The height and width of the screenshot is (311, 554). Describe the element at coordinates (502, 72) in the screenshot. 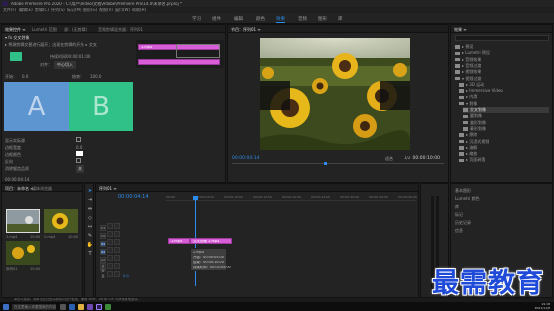

I see `effects-tree-item: ▸ 视频效果` at that location.